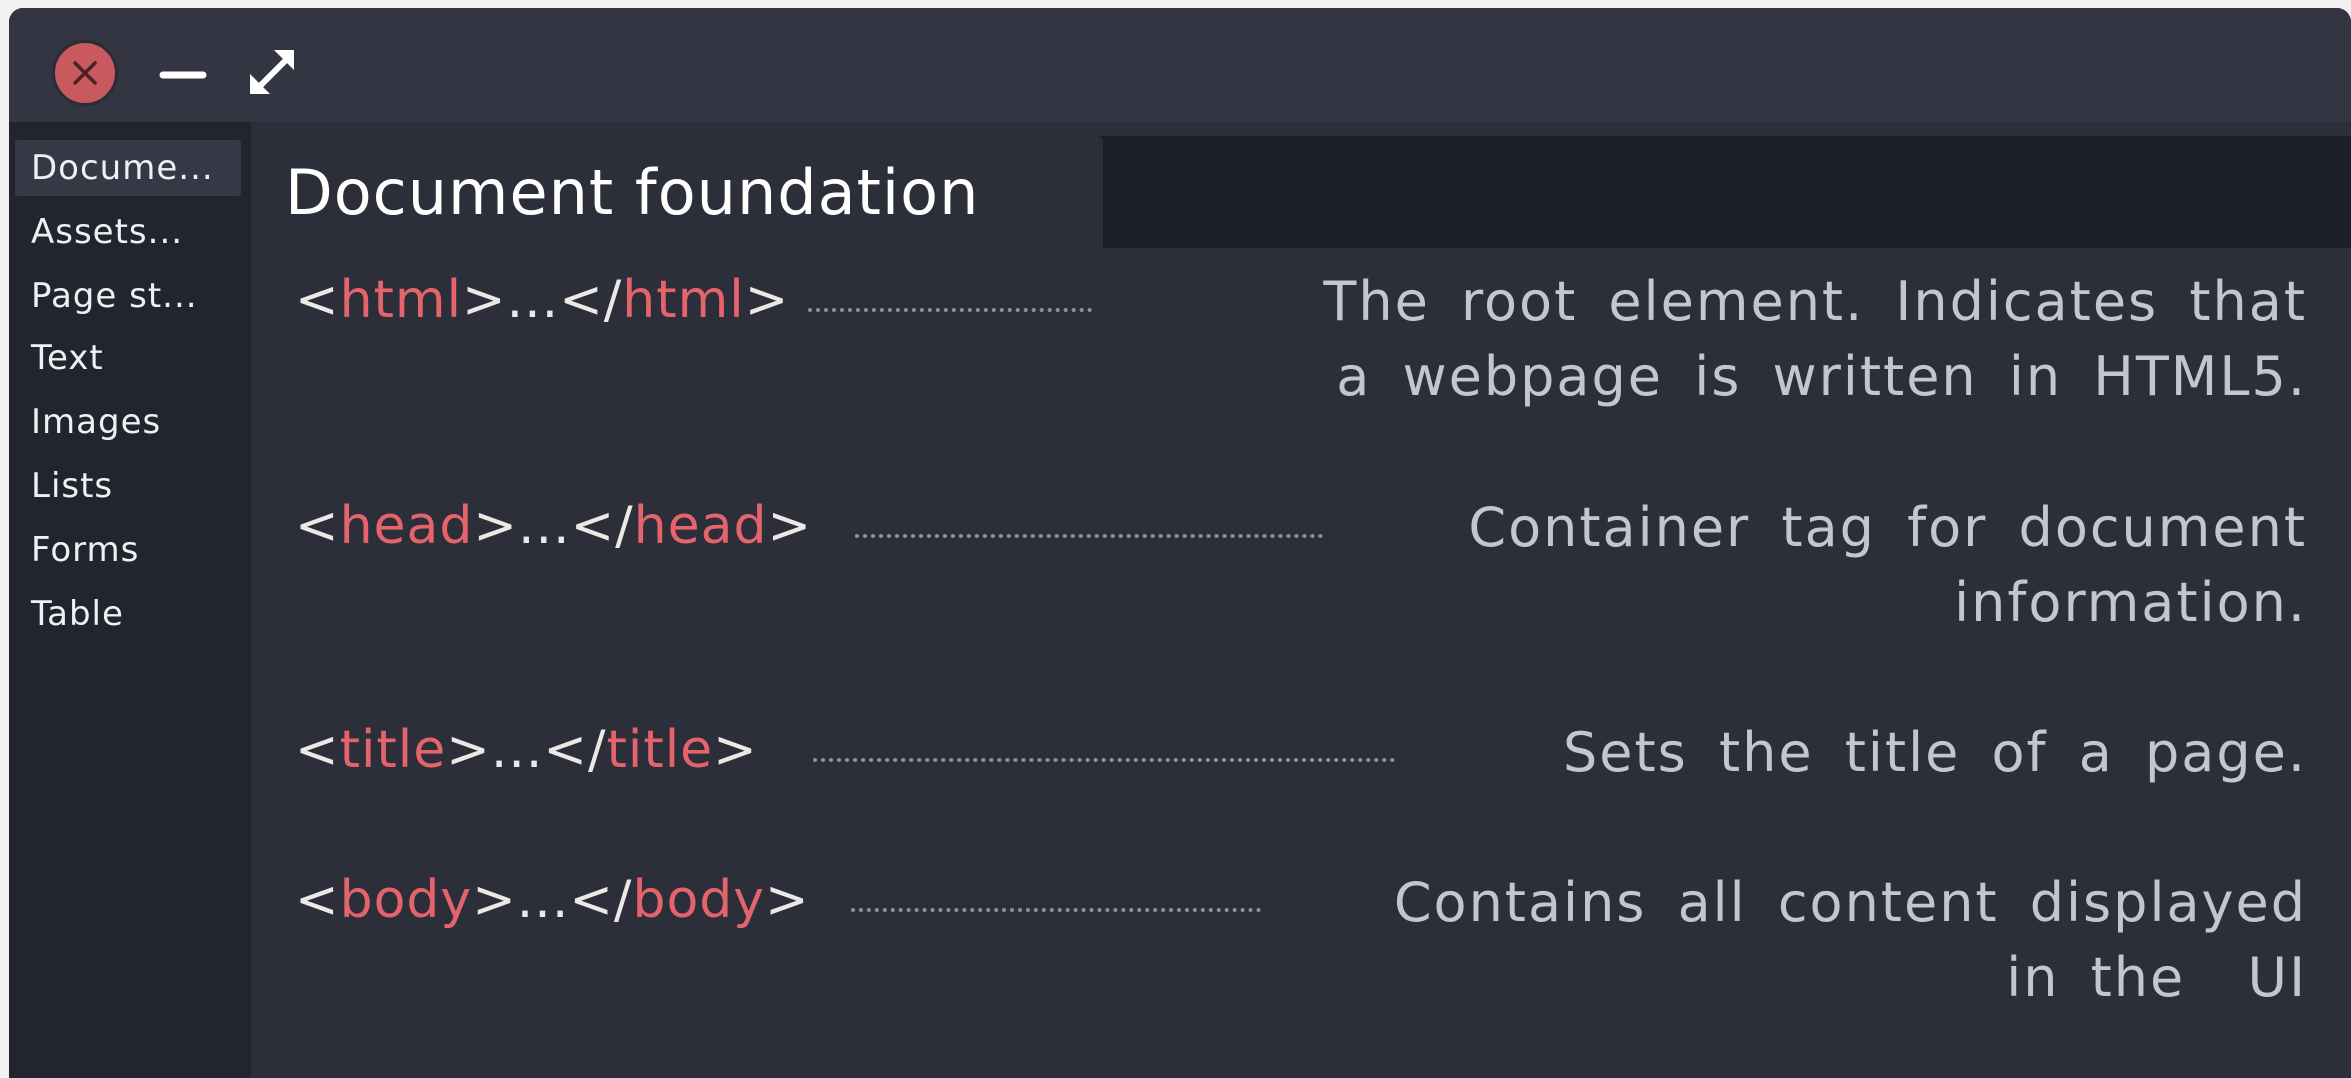 This screenshot has height=1078, width=2351. I want to click on tag-name-close: html, so click(683, 300).